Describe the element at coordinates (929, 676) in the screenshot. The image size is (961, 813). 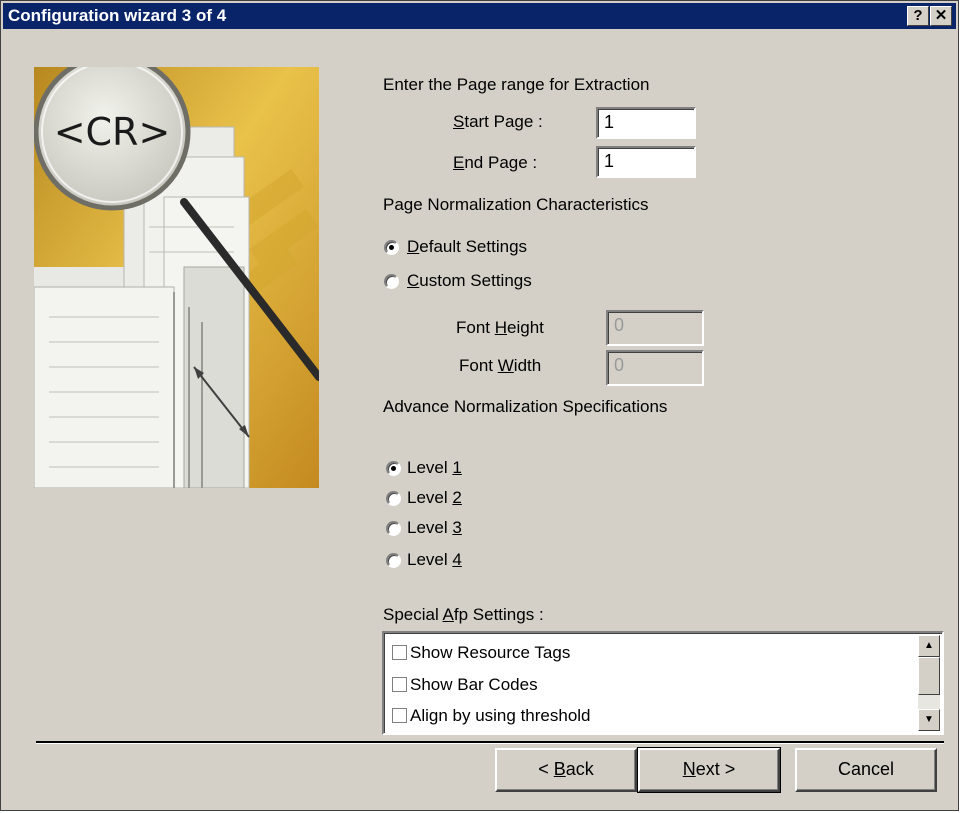
I see `scroll-thumb` at that location.